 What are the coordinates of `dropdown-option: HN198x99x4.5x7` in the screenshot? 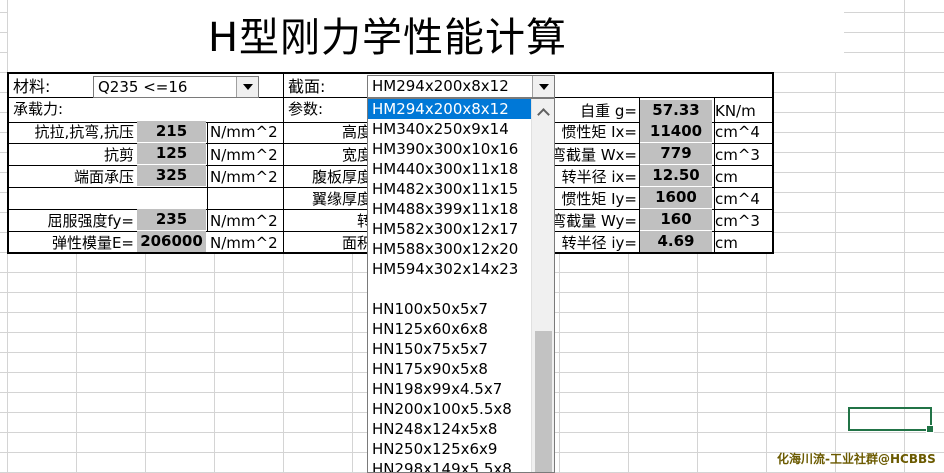 It's located at (461, 389).